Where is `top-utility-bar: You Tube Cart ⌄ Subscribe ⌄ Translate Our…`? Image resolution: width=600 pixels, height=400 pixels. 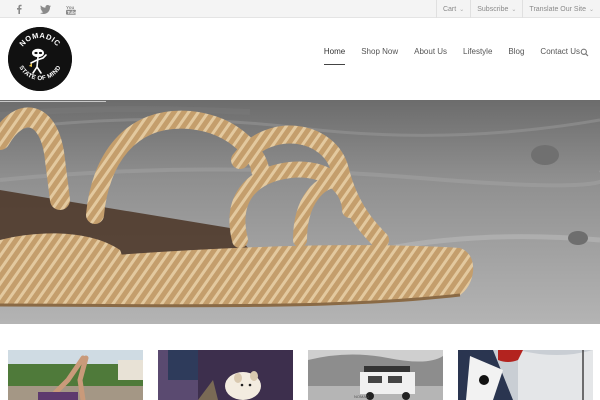
top-utility-bar: You Tube Cart ⌄ Subscribe ⌄ Translate Our… is located at coordinates (300, 9).